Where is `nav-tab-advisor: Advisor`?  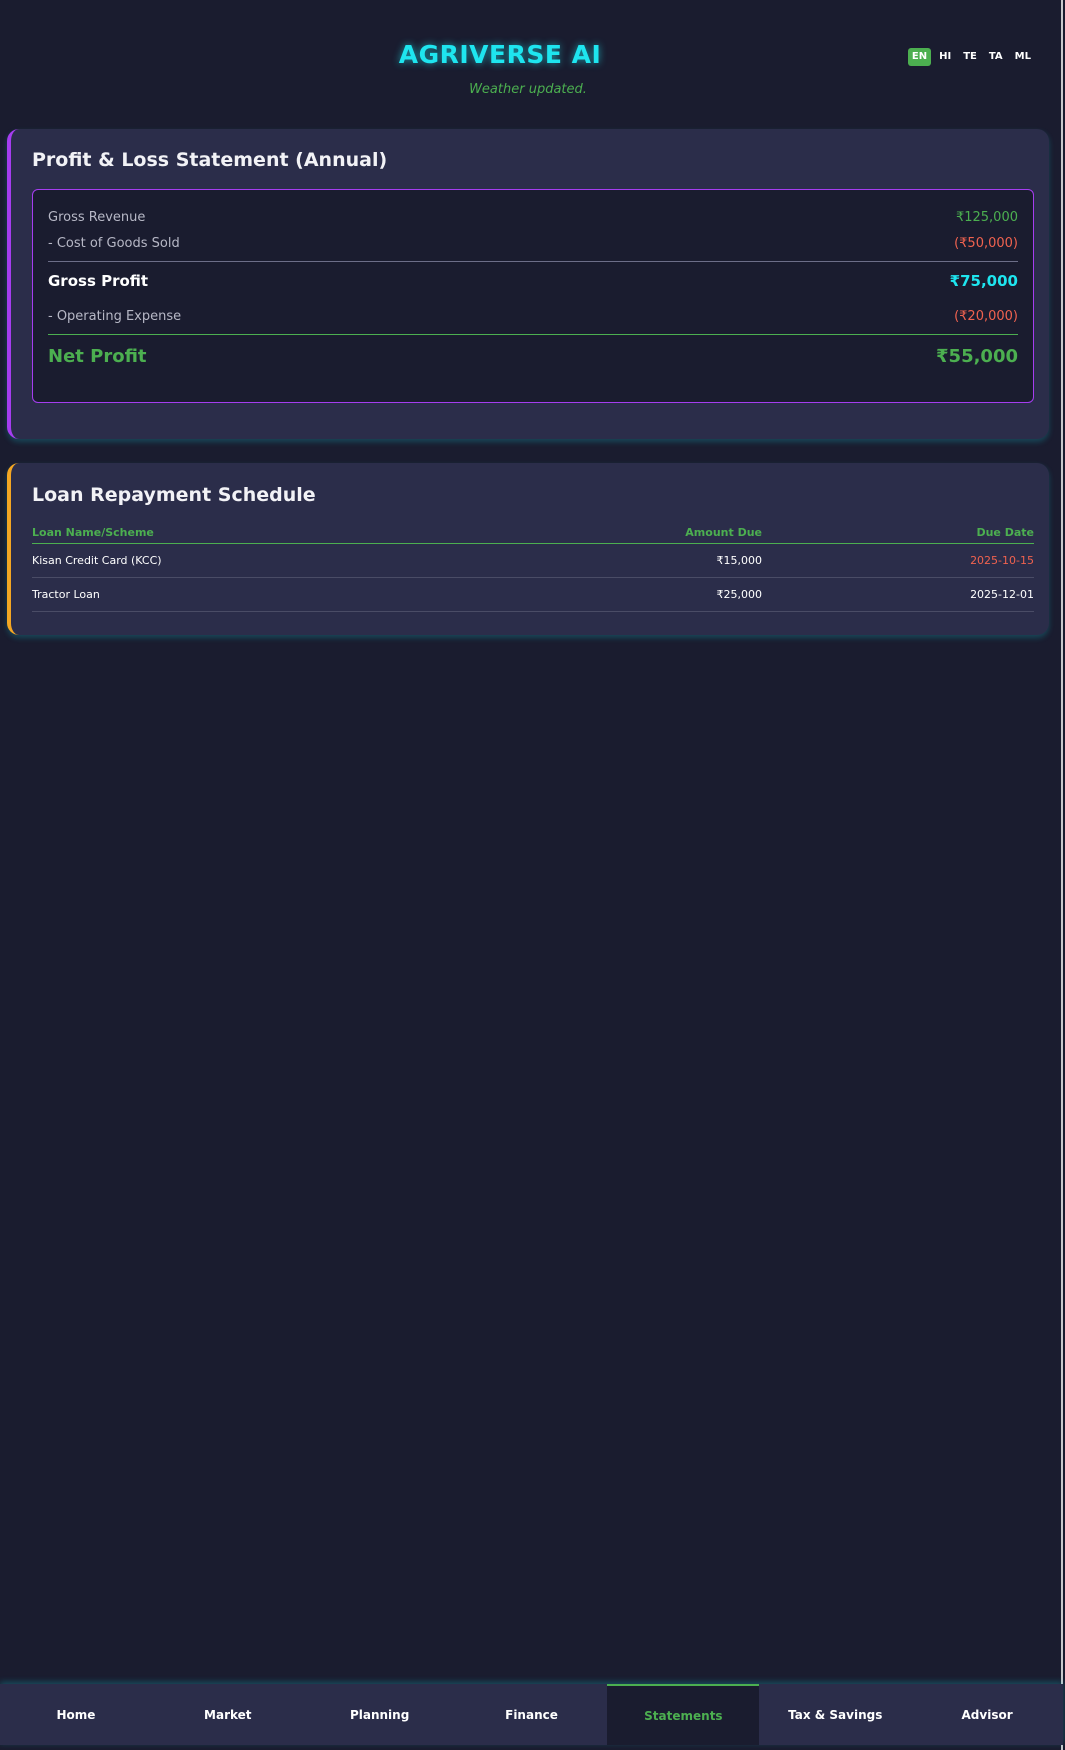 nav-tab-advisor: Advisor is located at coordinates (987, 1714).